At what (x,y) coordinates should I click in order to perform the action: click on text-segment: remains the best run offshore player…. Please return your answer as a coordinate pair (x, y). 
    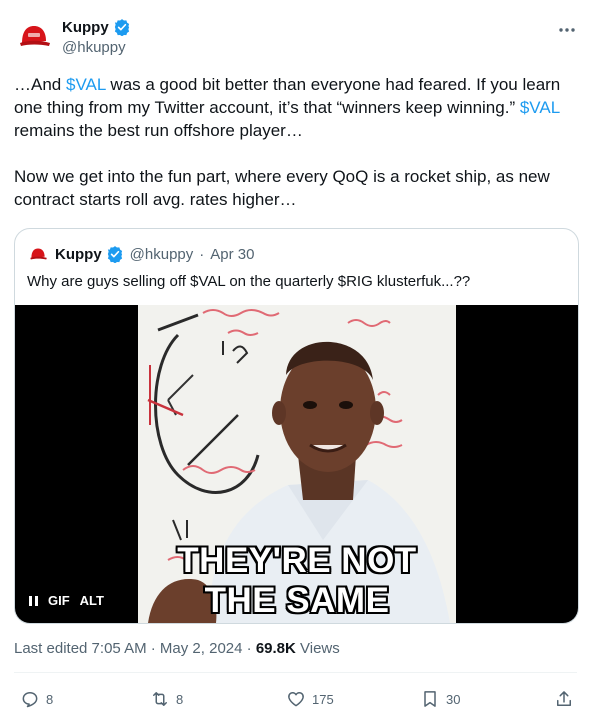
    Looking at the image, I should click on (158, 130).